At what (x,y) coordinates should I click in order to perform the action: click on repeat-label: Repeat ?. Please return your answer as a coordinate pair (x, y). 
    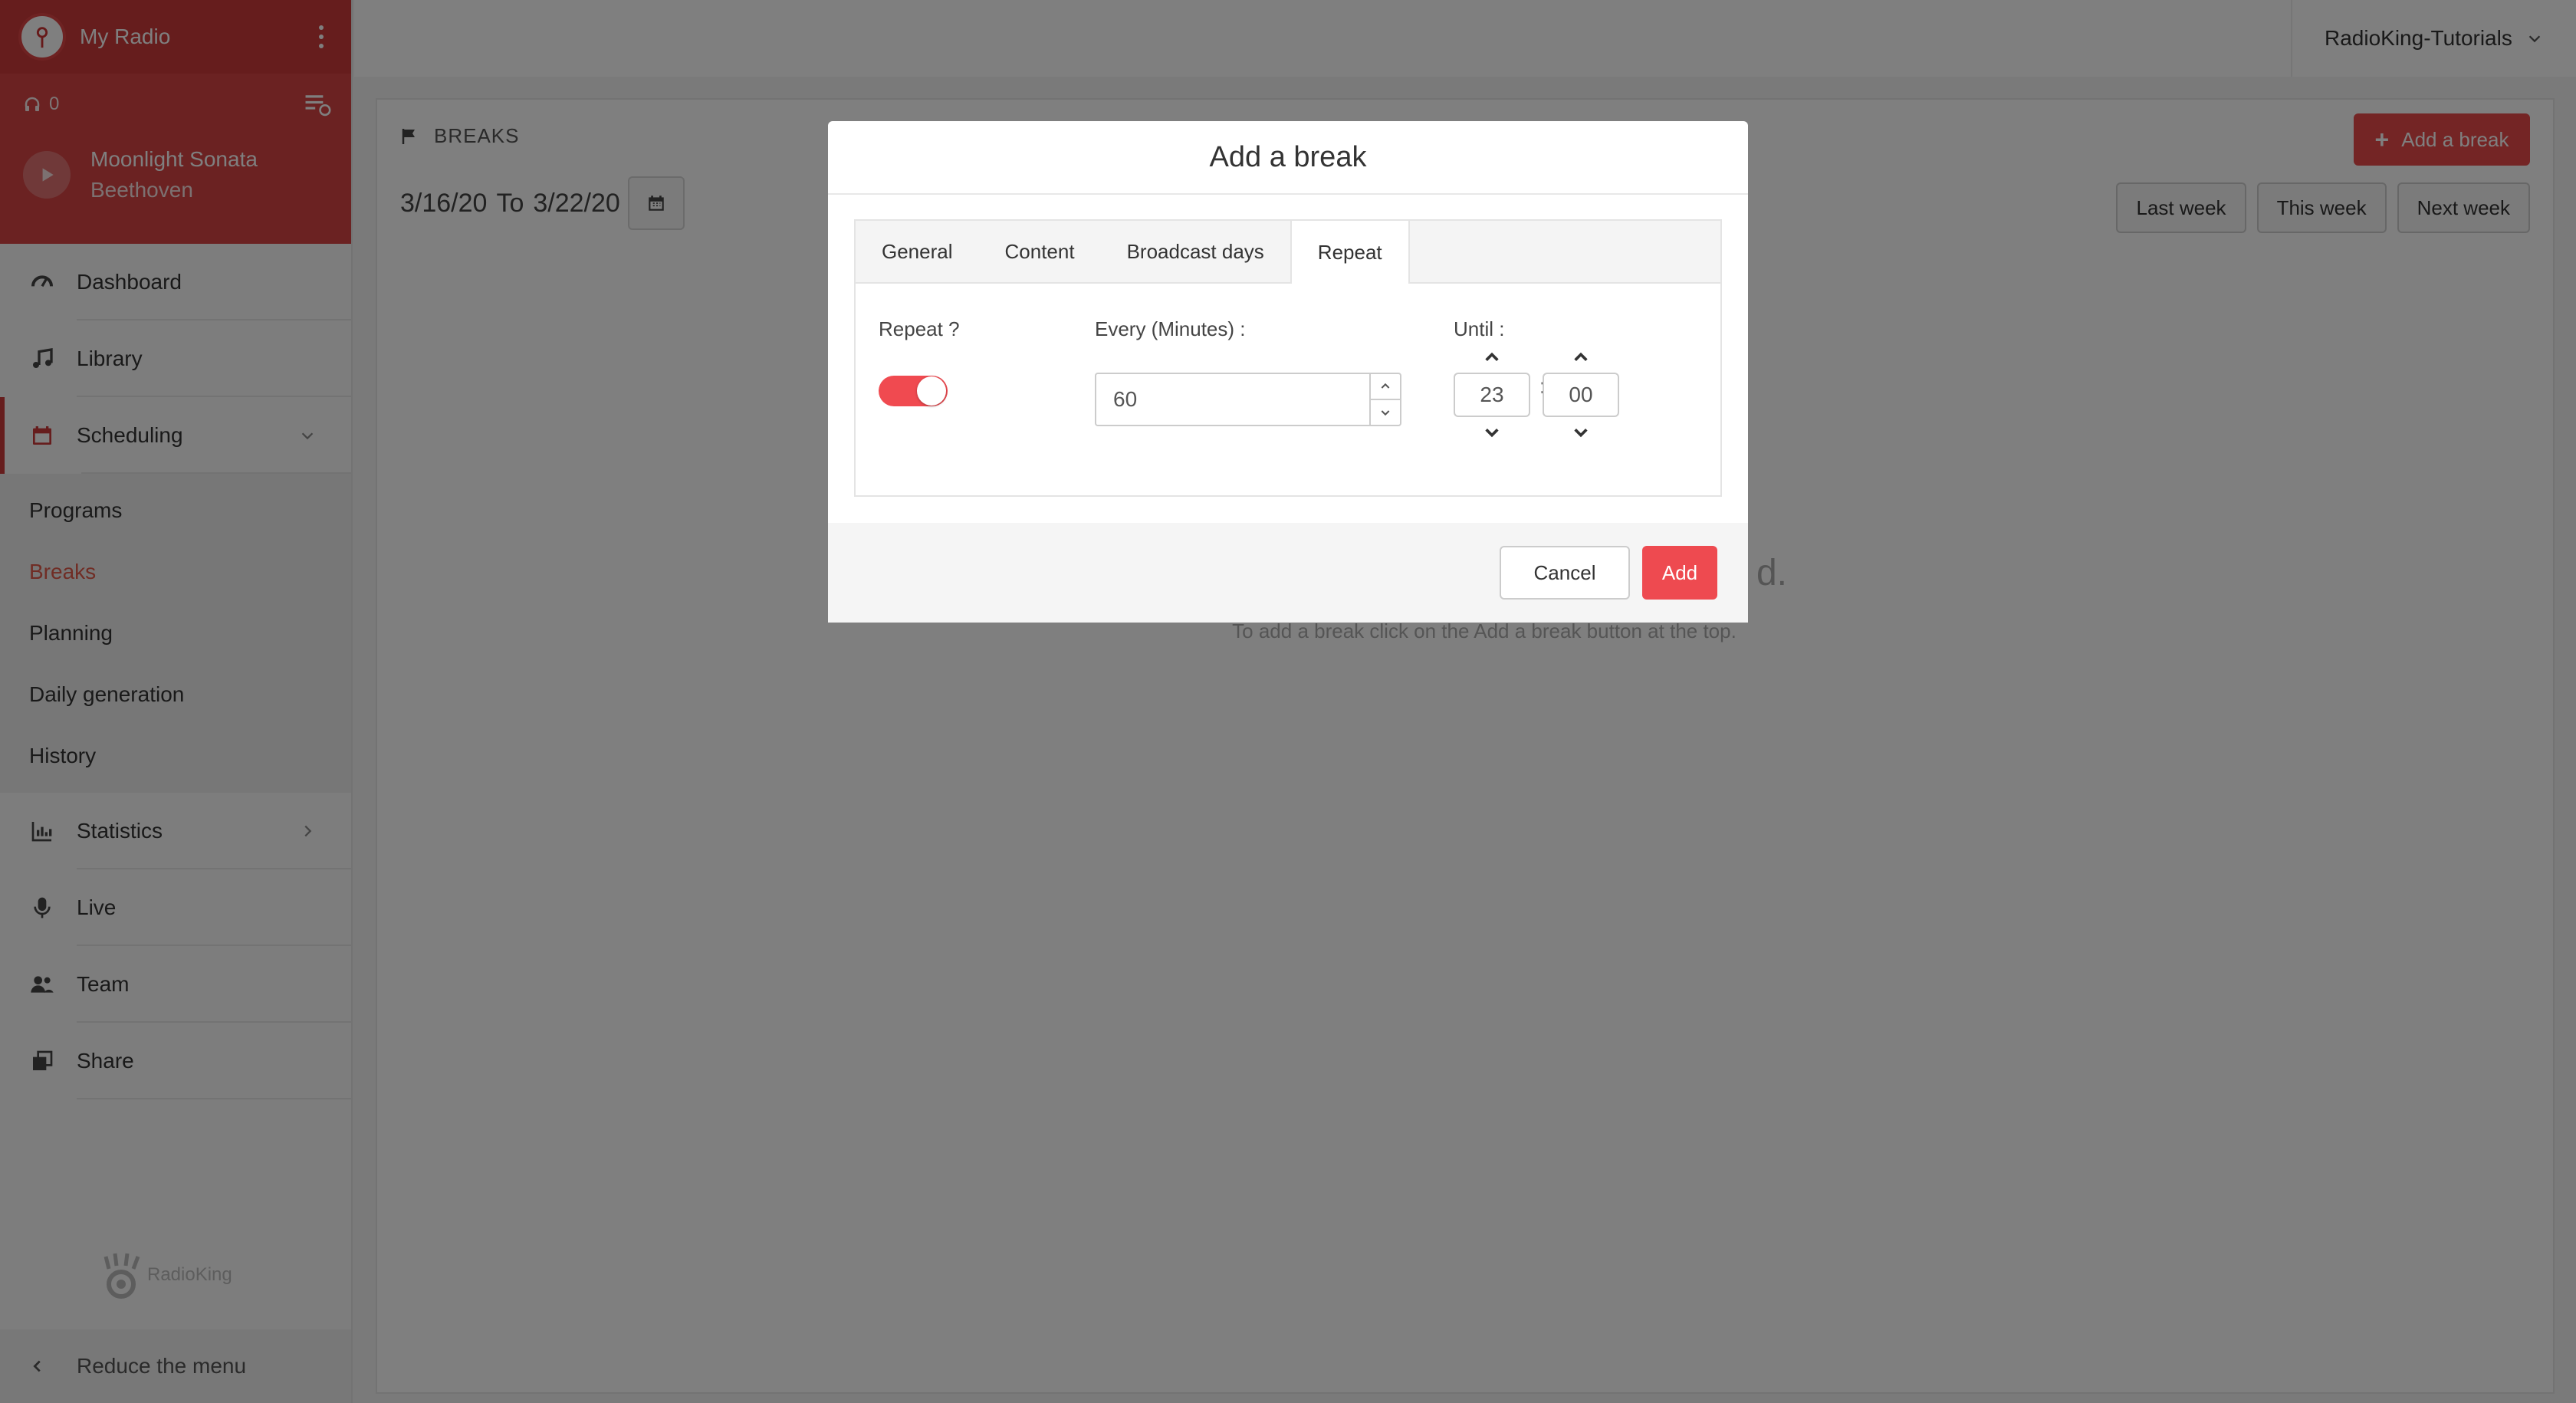
    Looking at the image, I should click on (919, 329).